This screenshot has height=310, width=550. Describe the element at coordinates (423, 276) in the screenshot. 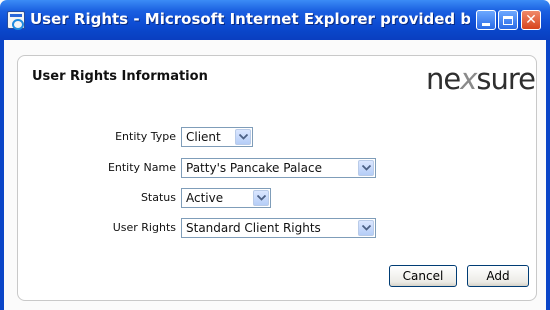

I see `cancel-button: Cancel` at that location.